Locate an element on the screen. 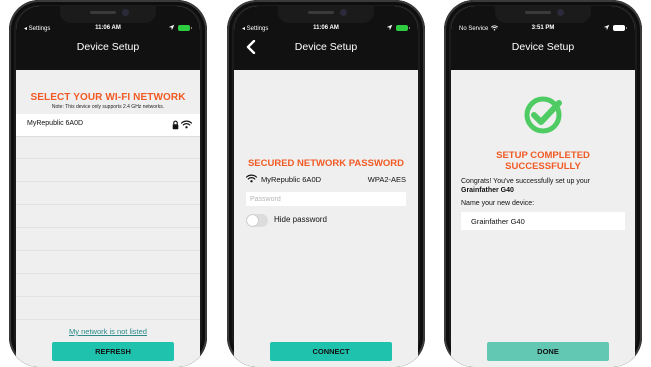  refresh-button: REFRESH is located at coordinates (113, 351).